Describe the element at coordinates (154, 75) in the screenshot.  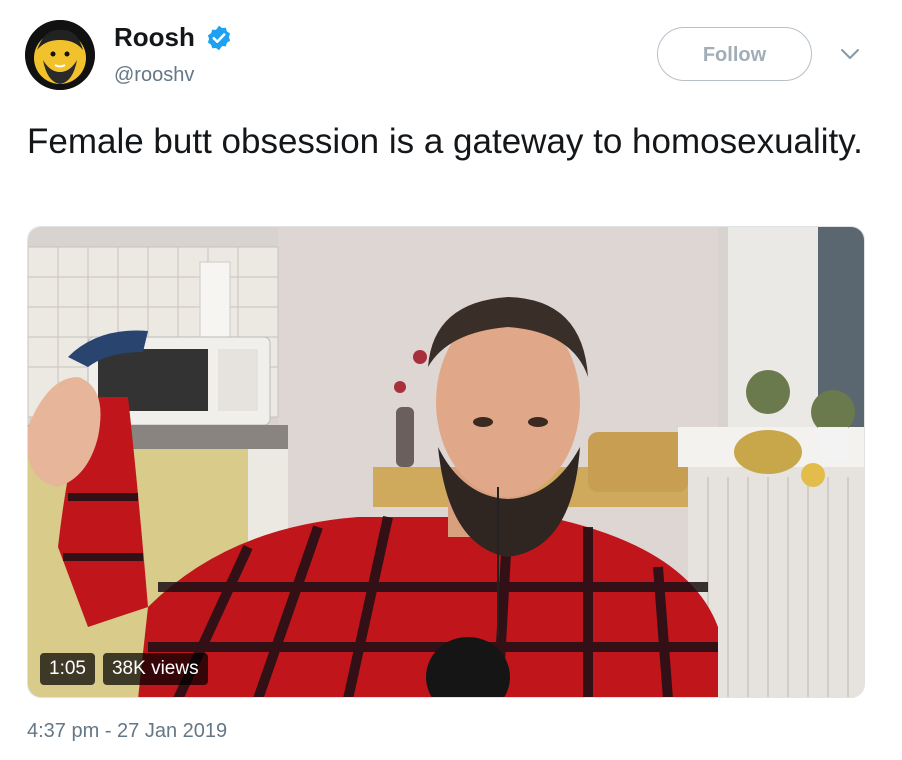
I see `user-handle: @rooshv` at that location.